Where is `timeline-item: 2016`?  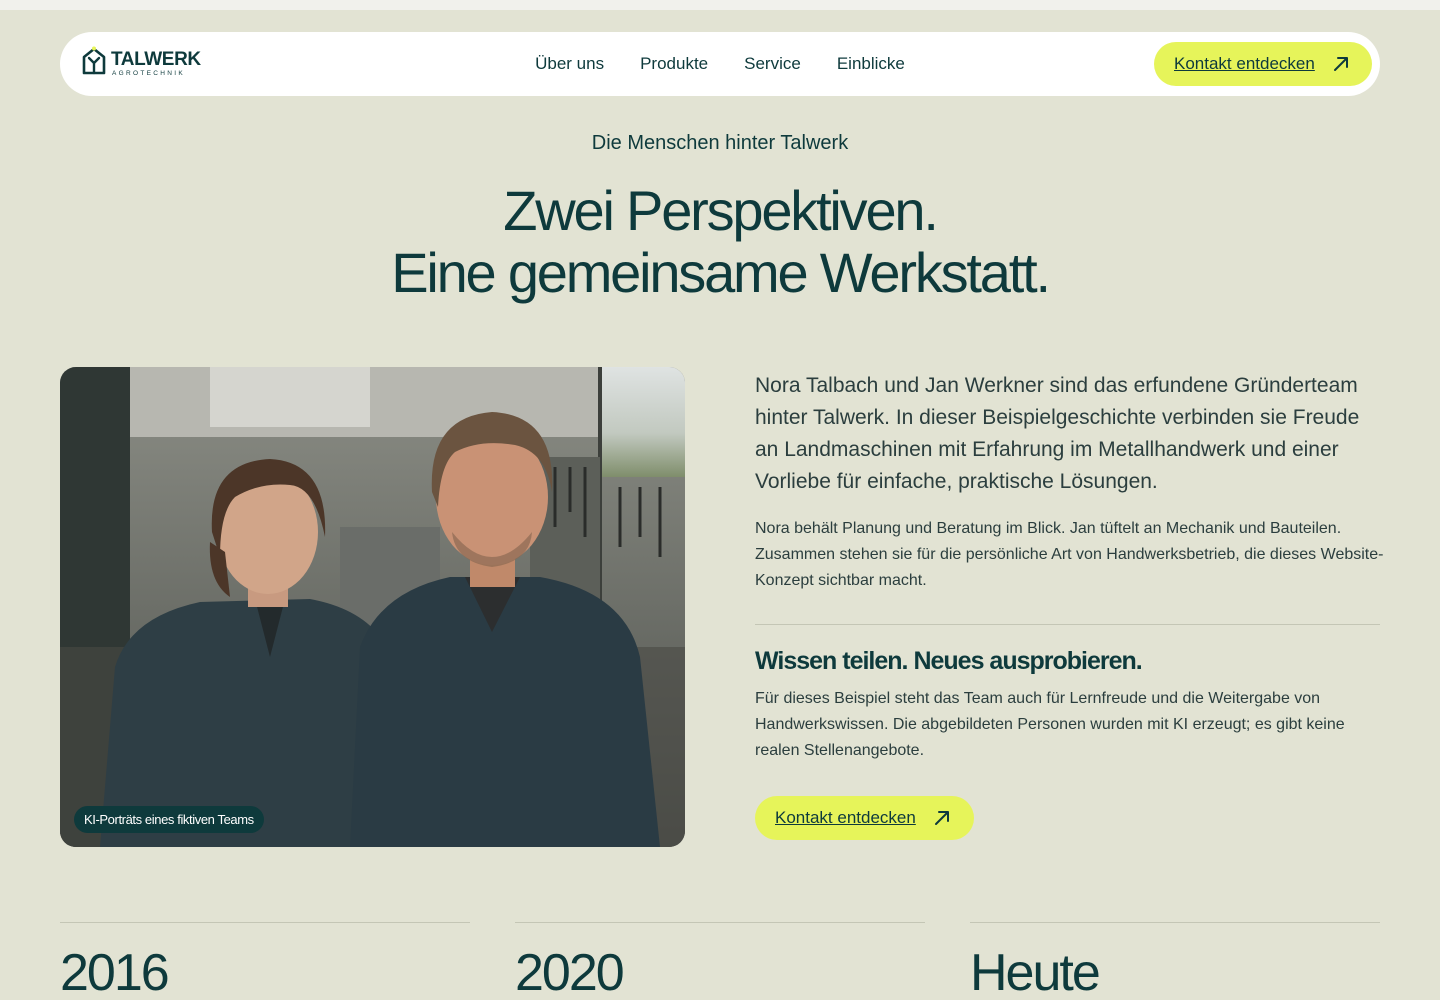
timeline-item: 2016 is located at coordinates (265, 961).